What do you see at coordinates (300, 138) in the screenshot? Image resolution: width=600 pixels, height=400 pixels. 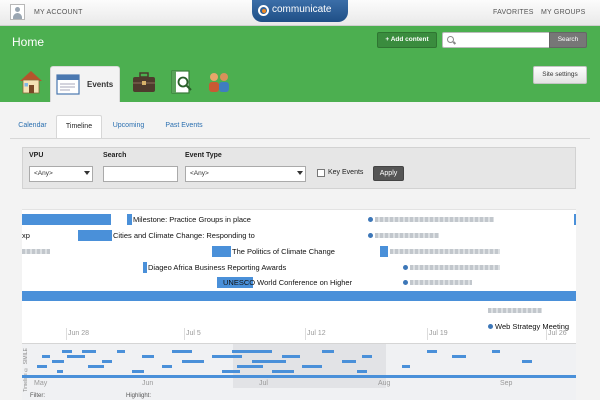 I see `tab-divider` at bounding box center [300, 138].